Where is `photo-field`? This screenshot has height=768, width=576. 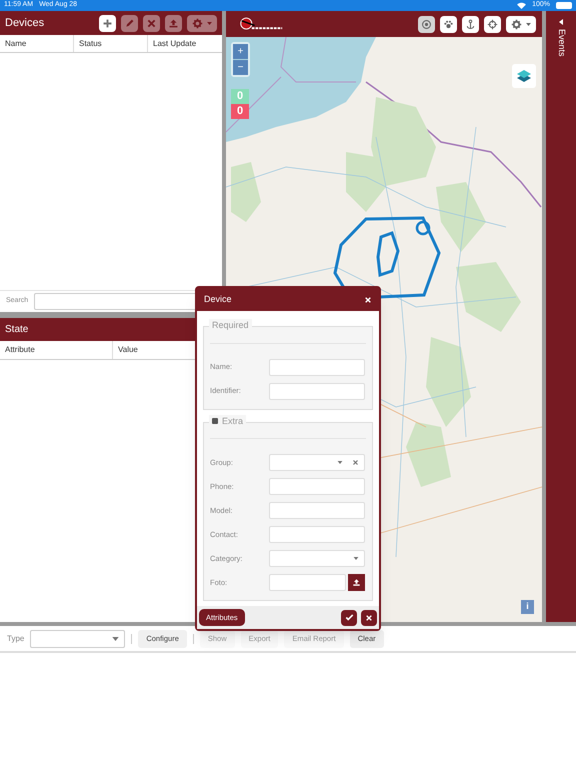 photo-field is located at coordinates (307, 582).